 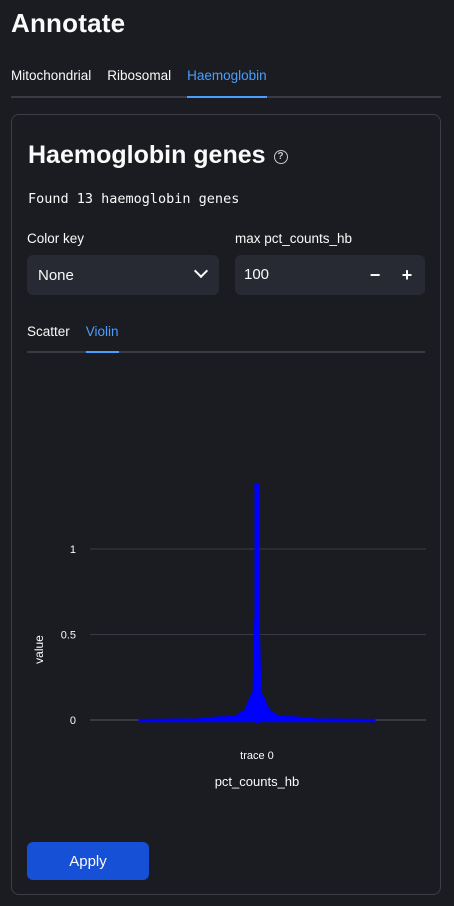 What do you see at coordinates (88, 861) in the screenshot?
I see `apply-button: Apply` at bounding box center [88, 861].